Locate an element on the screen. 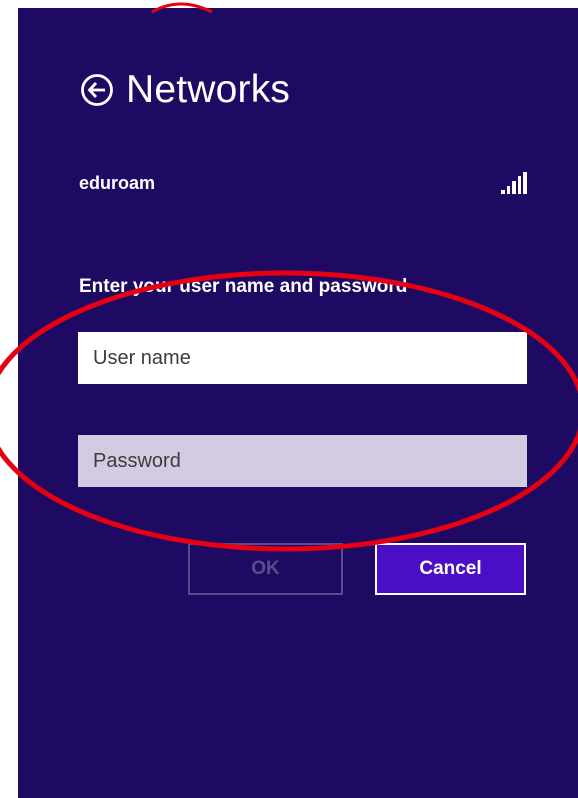 Image resolution: width=578 pixels, height=798 pixels. panel-header: Networks is located at coordinates (185, 89).